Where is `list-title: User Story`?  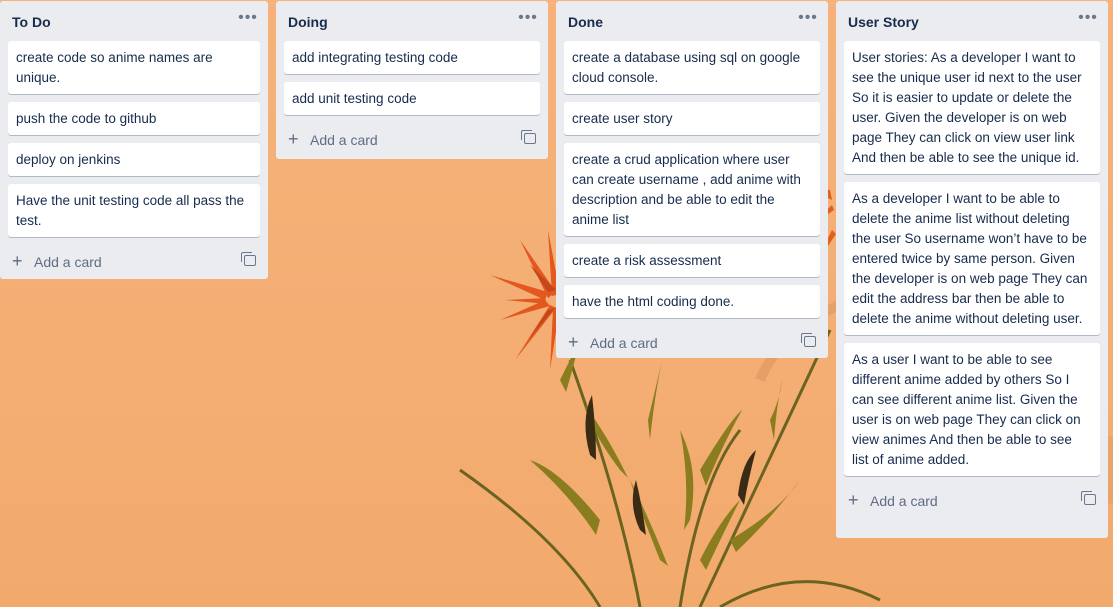 list-title: User Story is located at coordinates (883, 22).